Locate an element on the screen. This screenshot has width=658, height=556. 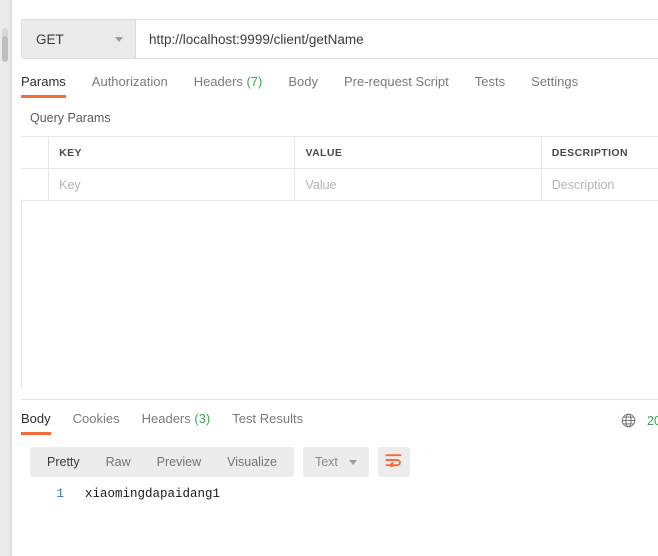
tab-pre-request-script-label: Pre-request Script is located at coordinates (396, 81).